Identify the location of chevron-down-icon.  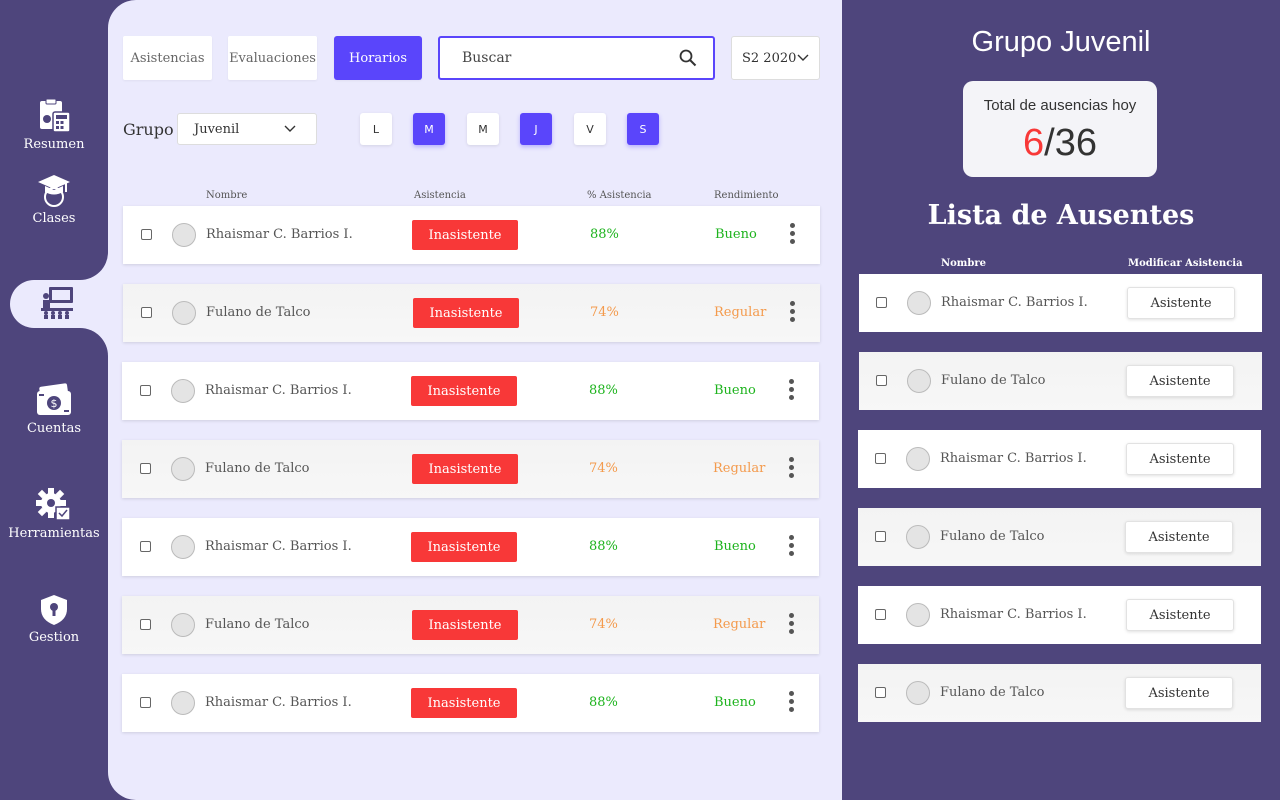
(803, 57).